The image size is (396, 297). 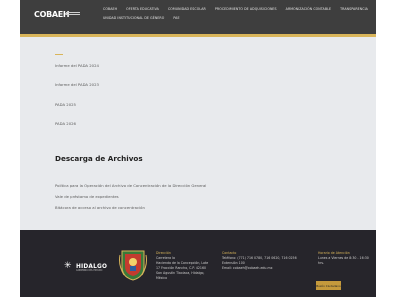 What do you see at coordinates (334, 253) in the screenshot?
I see `footer-hours-title: Horario de Atención` at bounding box center [334, 253].